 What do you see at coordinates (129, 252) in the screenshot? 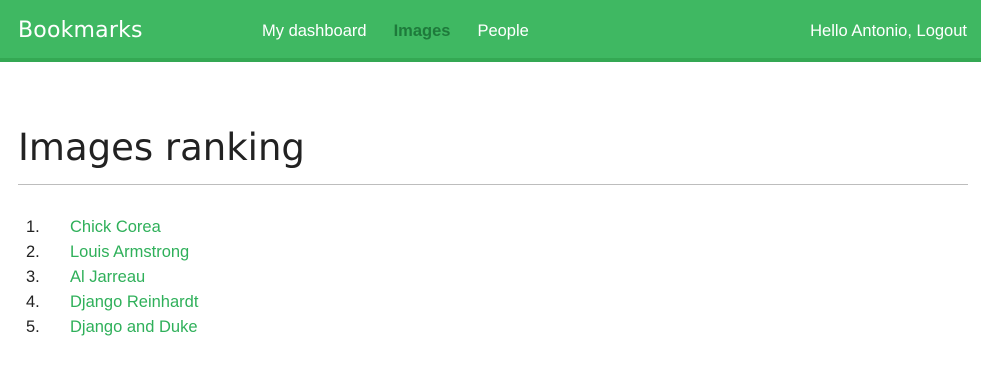
I see `ranking-image-link: Louis Armstrong` at bounding box center [129, 252].